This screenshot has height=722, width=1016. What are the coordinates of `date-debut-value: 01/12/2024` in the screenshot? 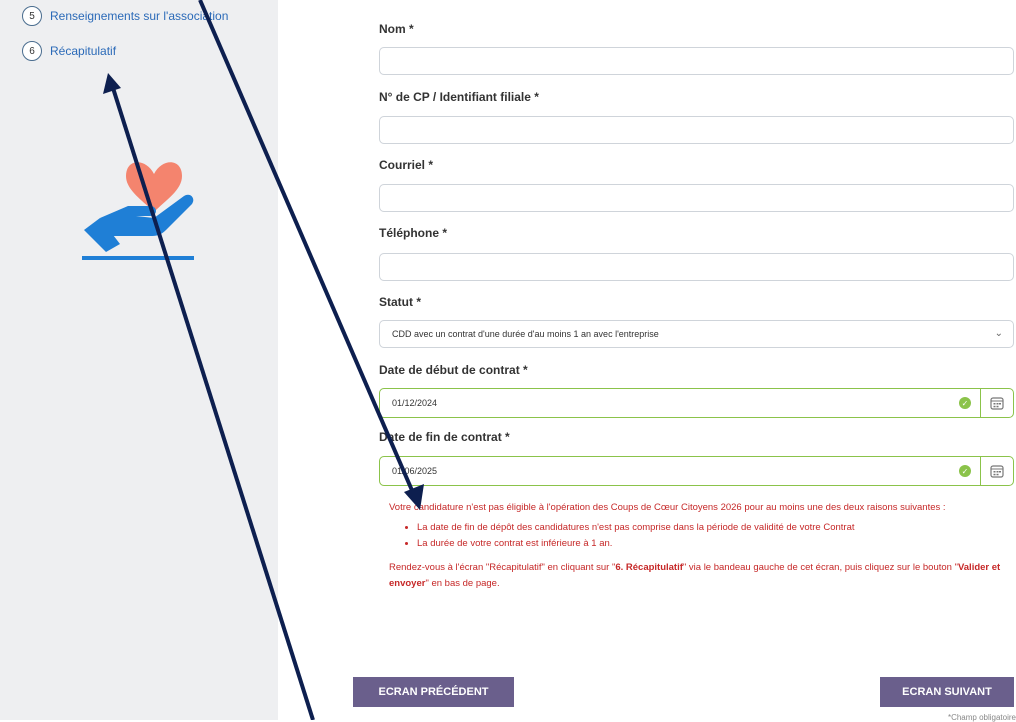 It's located at (415, 403).